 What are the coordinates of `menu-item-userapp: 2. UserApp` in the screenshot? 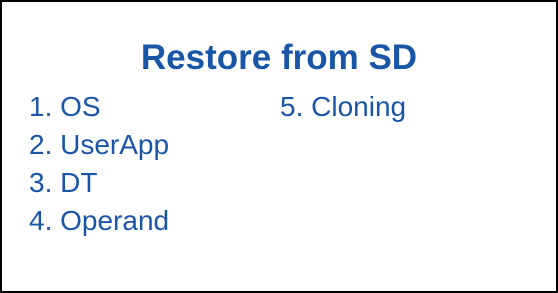 It's located at (99, 145).